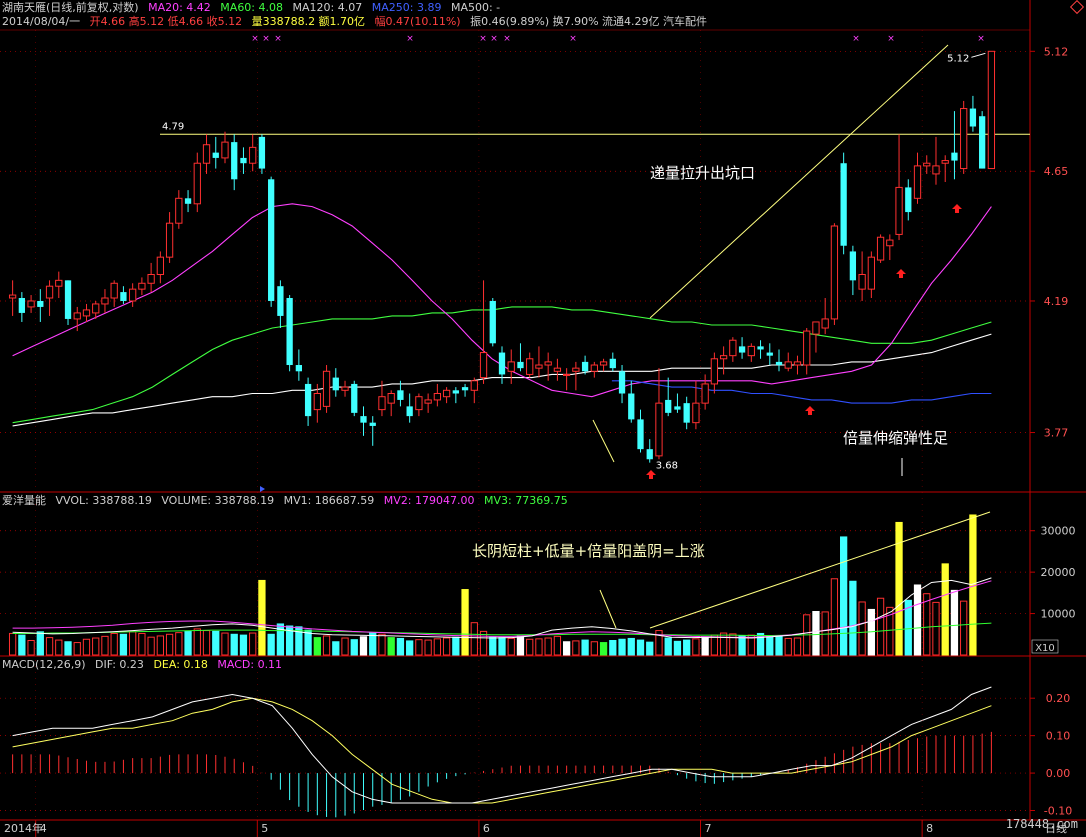  Describe the element at coordinates (486, 828) in the screenshot. I see `date-tick-label: 6` at that location.